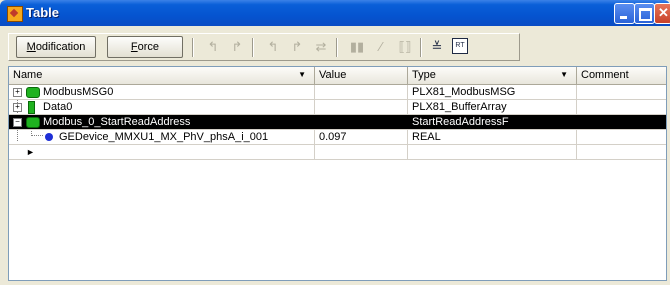  I want to click on force-button: Force, so click(145, 47).